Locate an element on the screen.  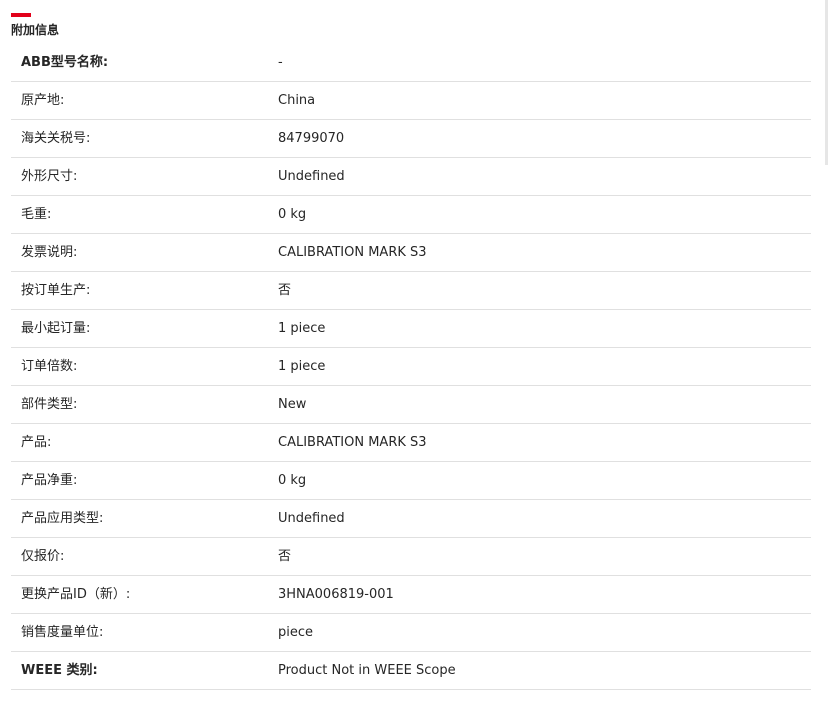
spec-label: 发票说明: is located at coordinates (49, 252).